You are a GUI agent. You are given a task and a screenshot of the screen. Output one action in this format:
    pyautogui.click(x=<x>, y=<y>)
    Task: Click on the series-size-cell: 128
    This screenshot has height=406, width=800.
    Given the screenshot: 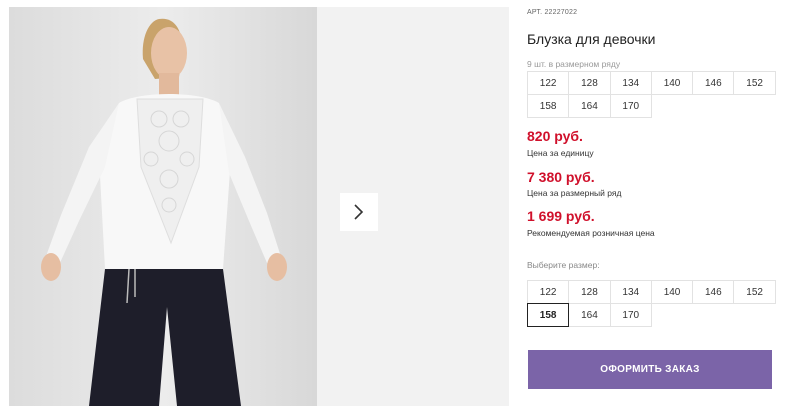 What is the action you would take?
    pyautogui.click(x=589, y=83)
    